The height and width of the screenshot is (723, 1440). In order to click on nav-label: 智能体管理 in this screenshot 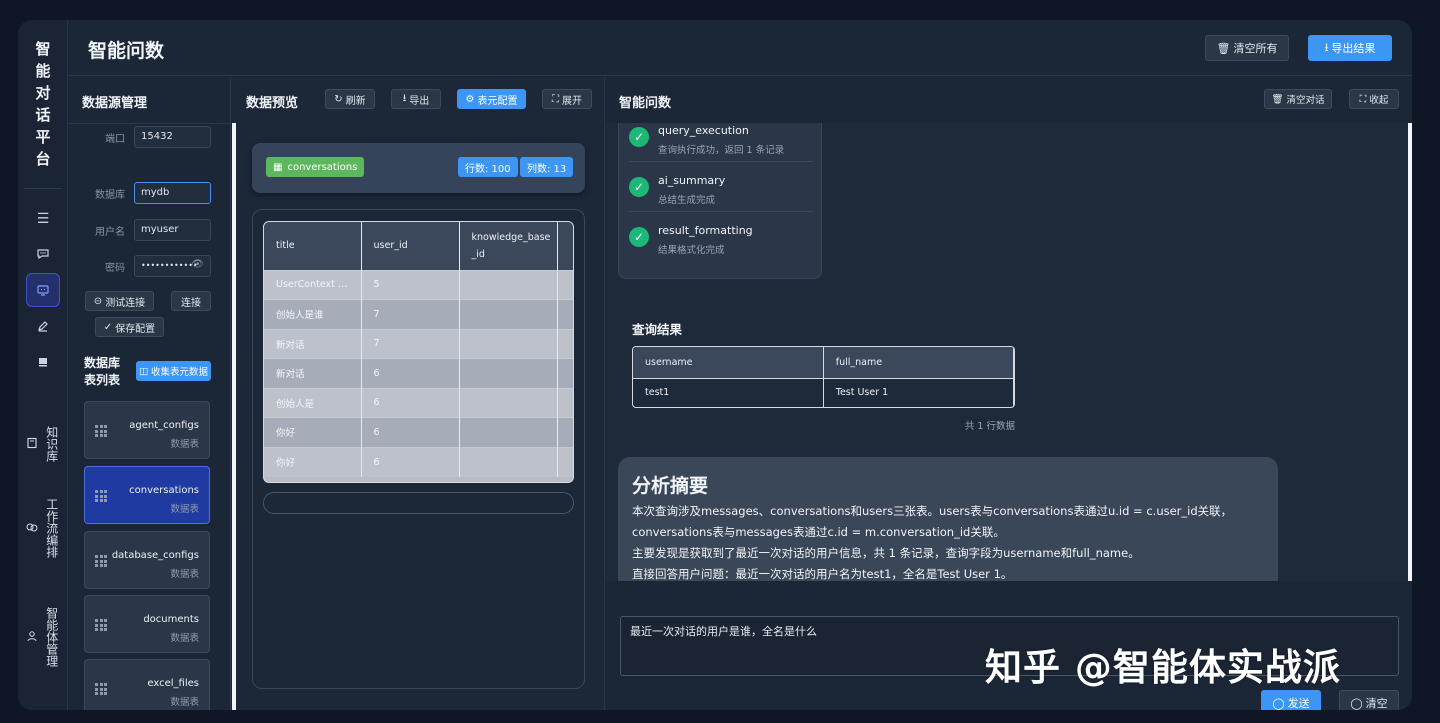, I will do `click(51, 637)`.